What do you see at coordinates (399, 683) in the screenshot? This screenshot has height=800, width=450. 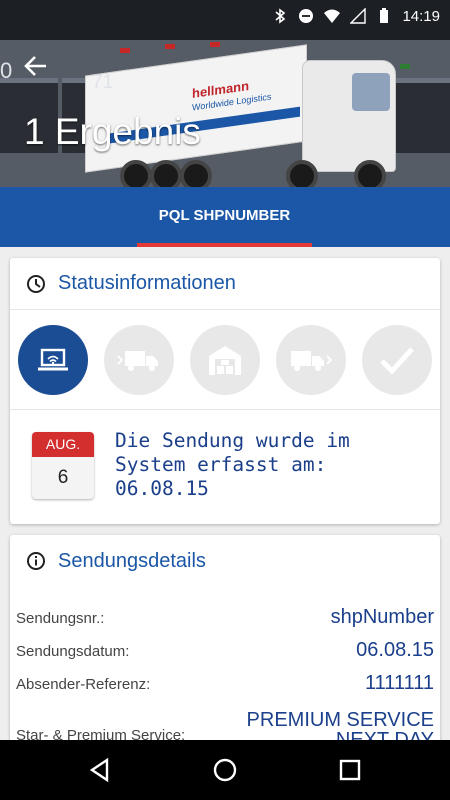 I see `detail-value: 1111111` at bounding box center [399, 683].